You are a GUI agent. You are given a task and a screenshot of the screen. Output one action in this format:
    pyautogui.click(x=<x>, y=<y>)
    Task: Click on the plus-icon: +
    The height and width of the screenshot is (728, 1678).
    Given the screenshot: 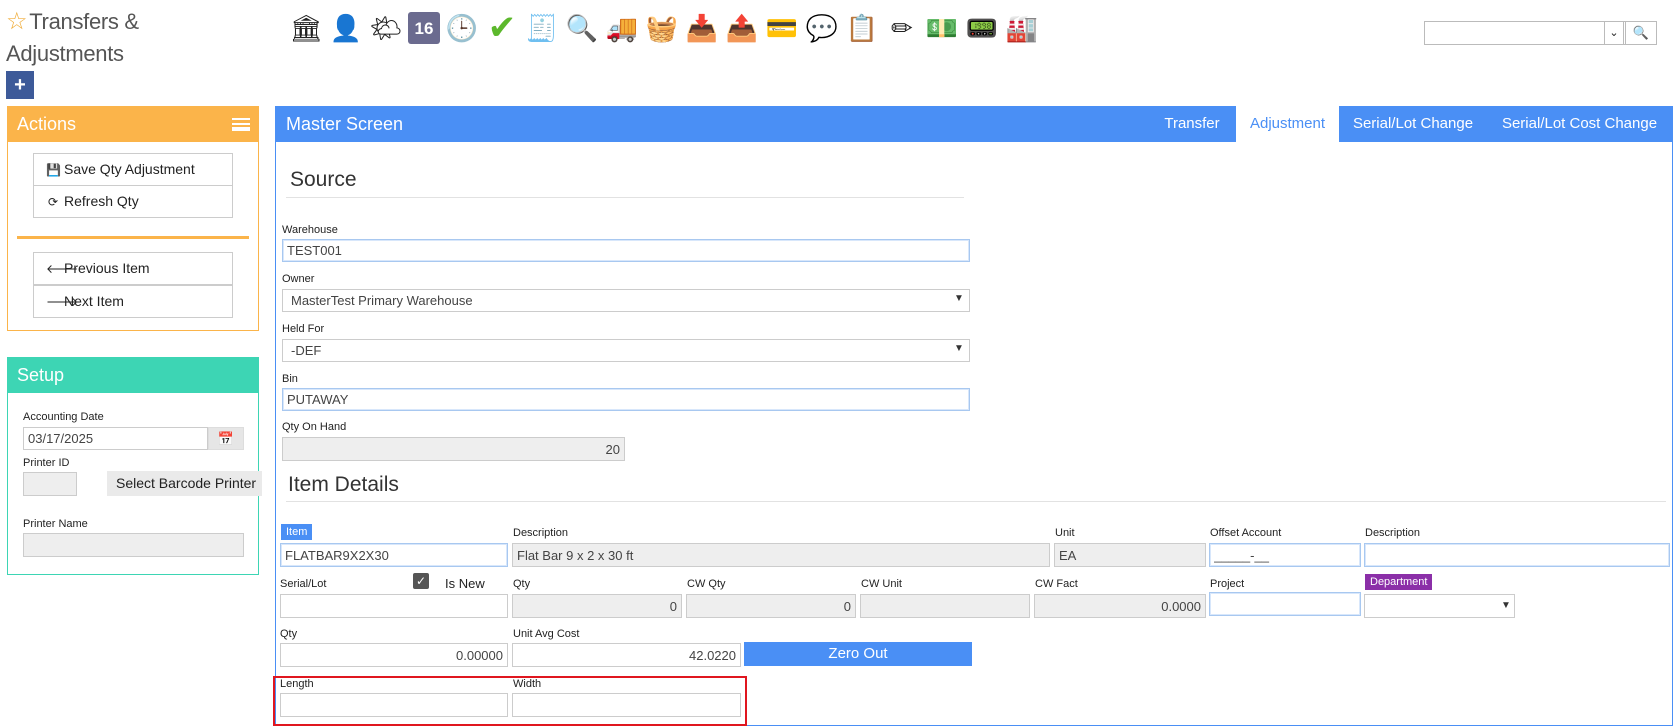 What is the action you would take?
    pyautogui.click(x=20, y=85)
    